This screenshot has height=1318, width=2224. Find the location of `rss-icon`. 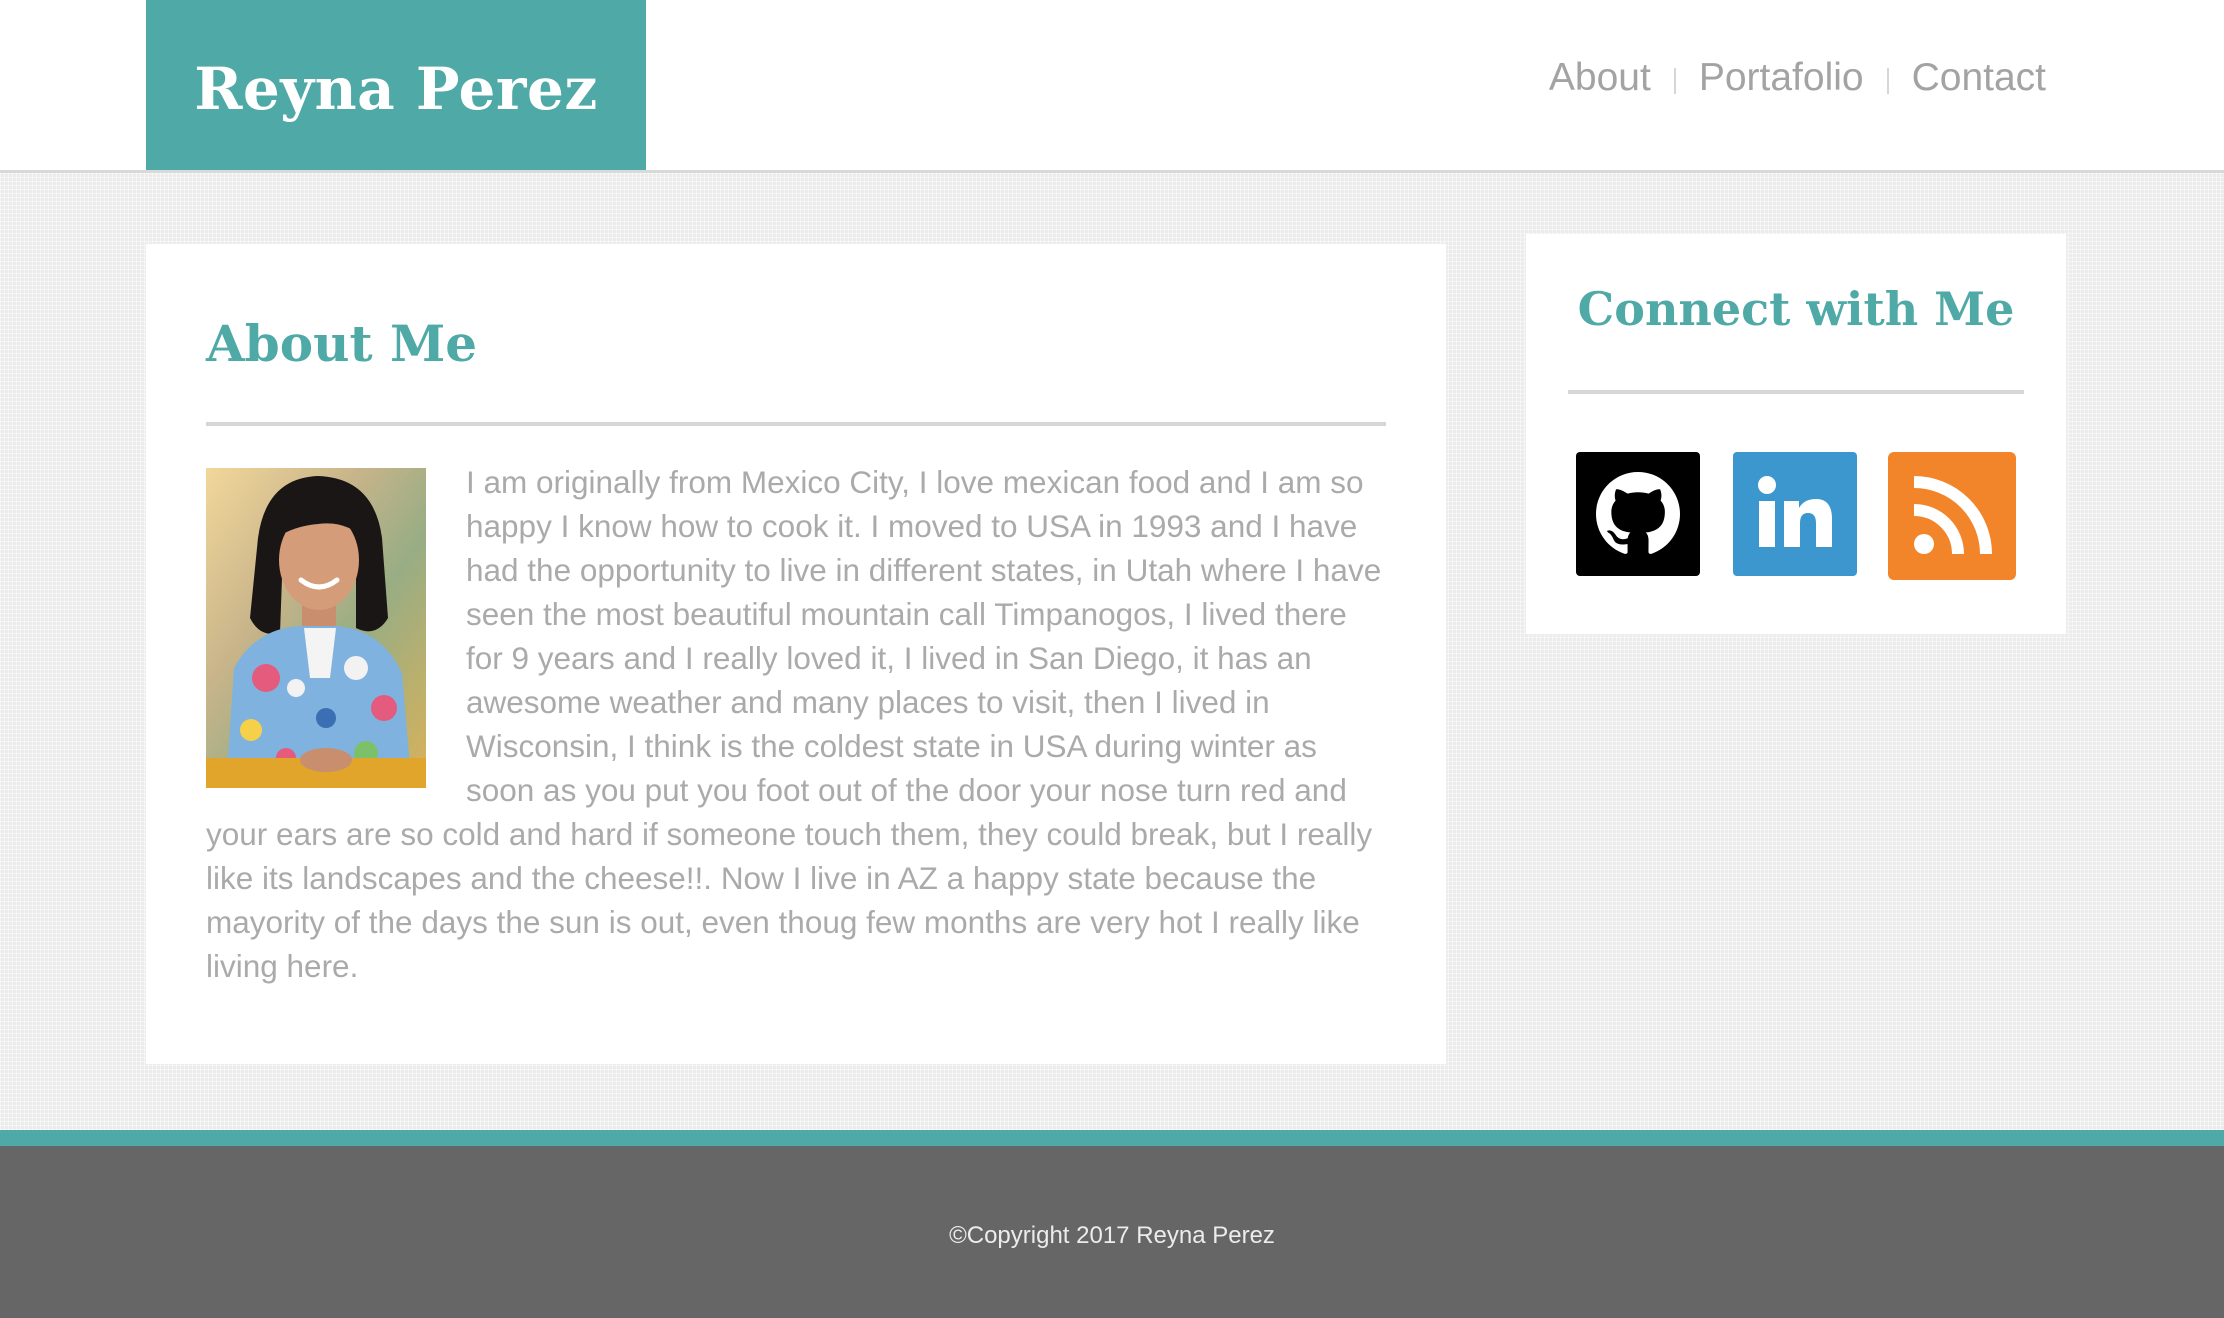

rss-icon is located at coordinates (1952, 516).